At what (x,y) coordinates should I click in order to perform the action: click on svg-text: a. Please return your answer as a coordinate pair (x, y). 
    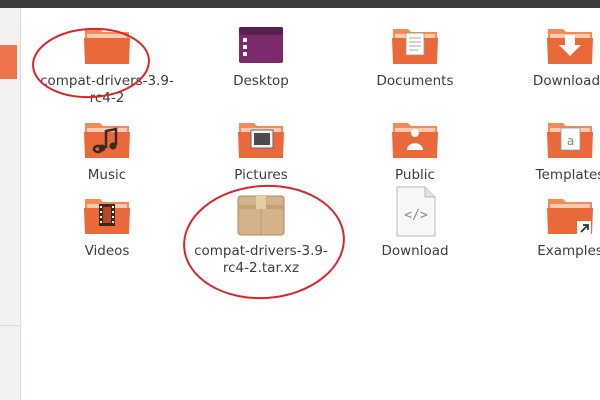
    Looking at the image, I should click on (570, 141).